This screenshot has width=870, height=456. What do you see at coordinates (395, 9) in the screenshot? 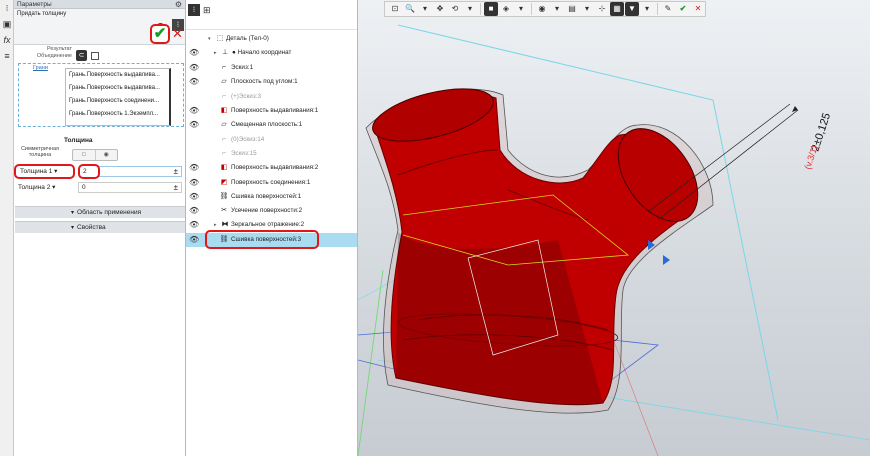
I see `zoom-window-icon: ⊡` at bounding box center [395, 9].